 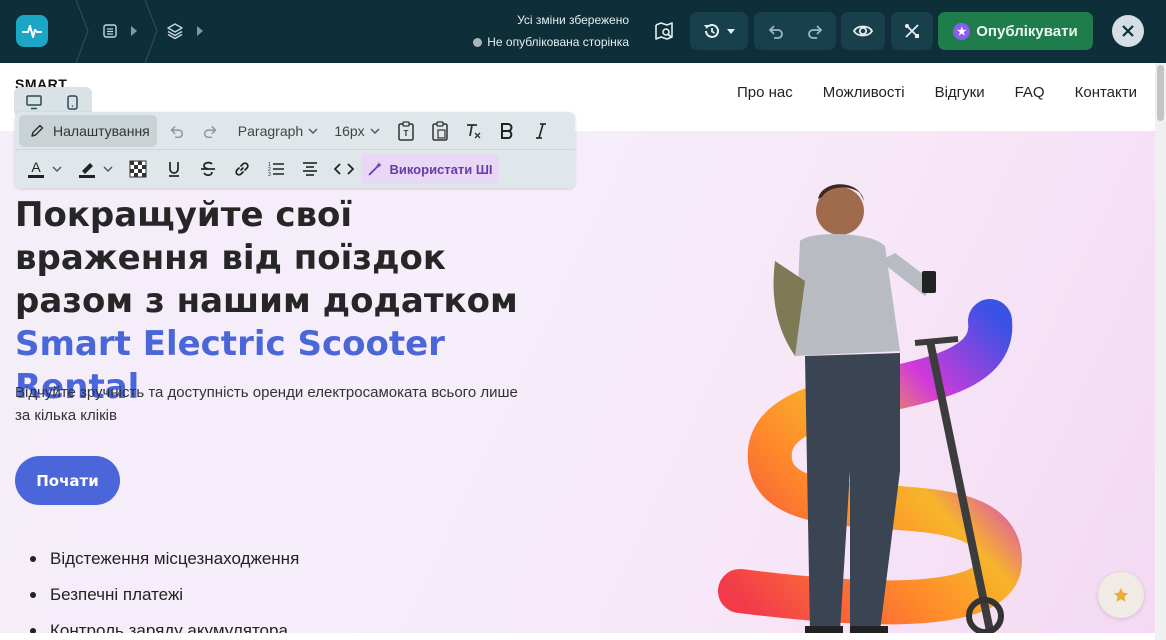 What do you see at coordinates (269, 175) in the screenshot?
I see `svg-text: 3` at bounding box center [269, 175].